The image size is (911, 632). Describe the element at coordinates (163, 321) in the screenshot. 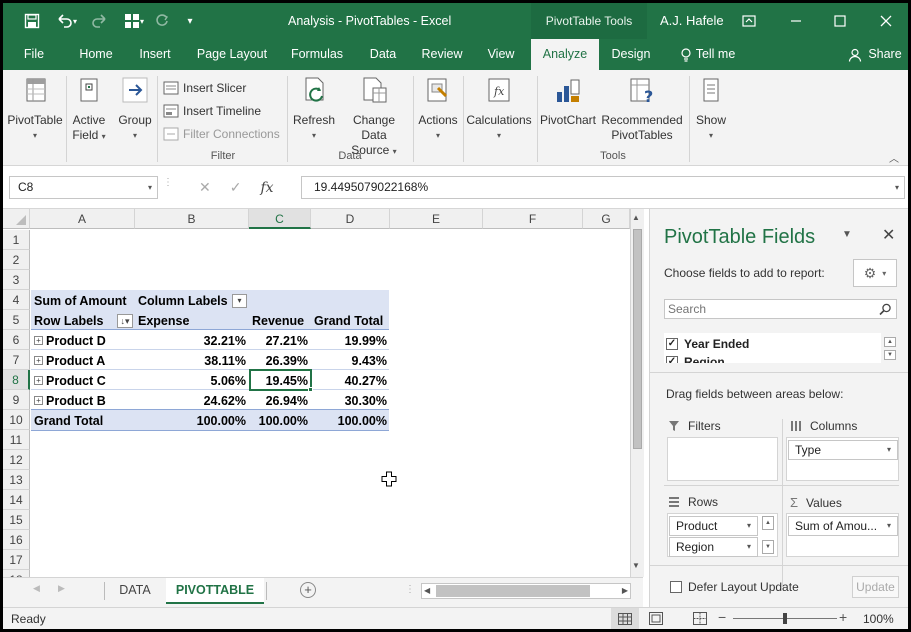

I see `pivot-header-expense: Expense` at that location.